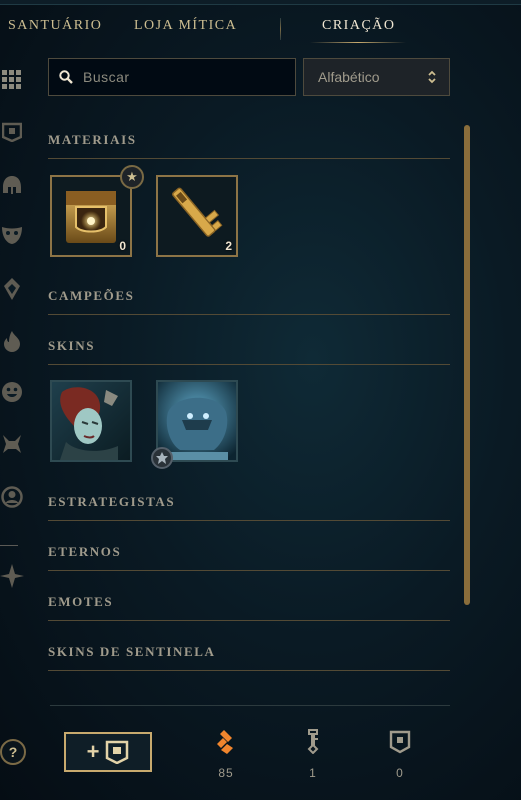  I want to click on tab-santuario: SANTUÁRIO, so click(55, 26).